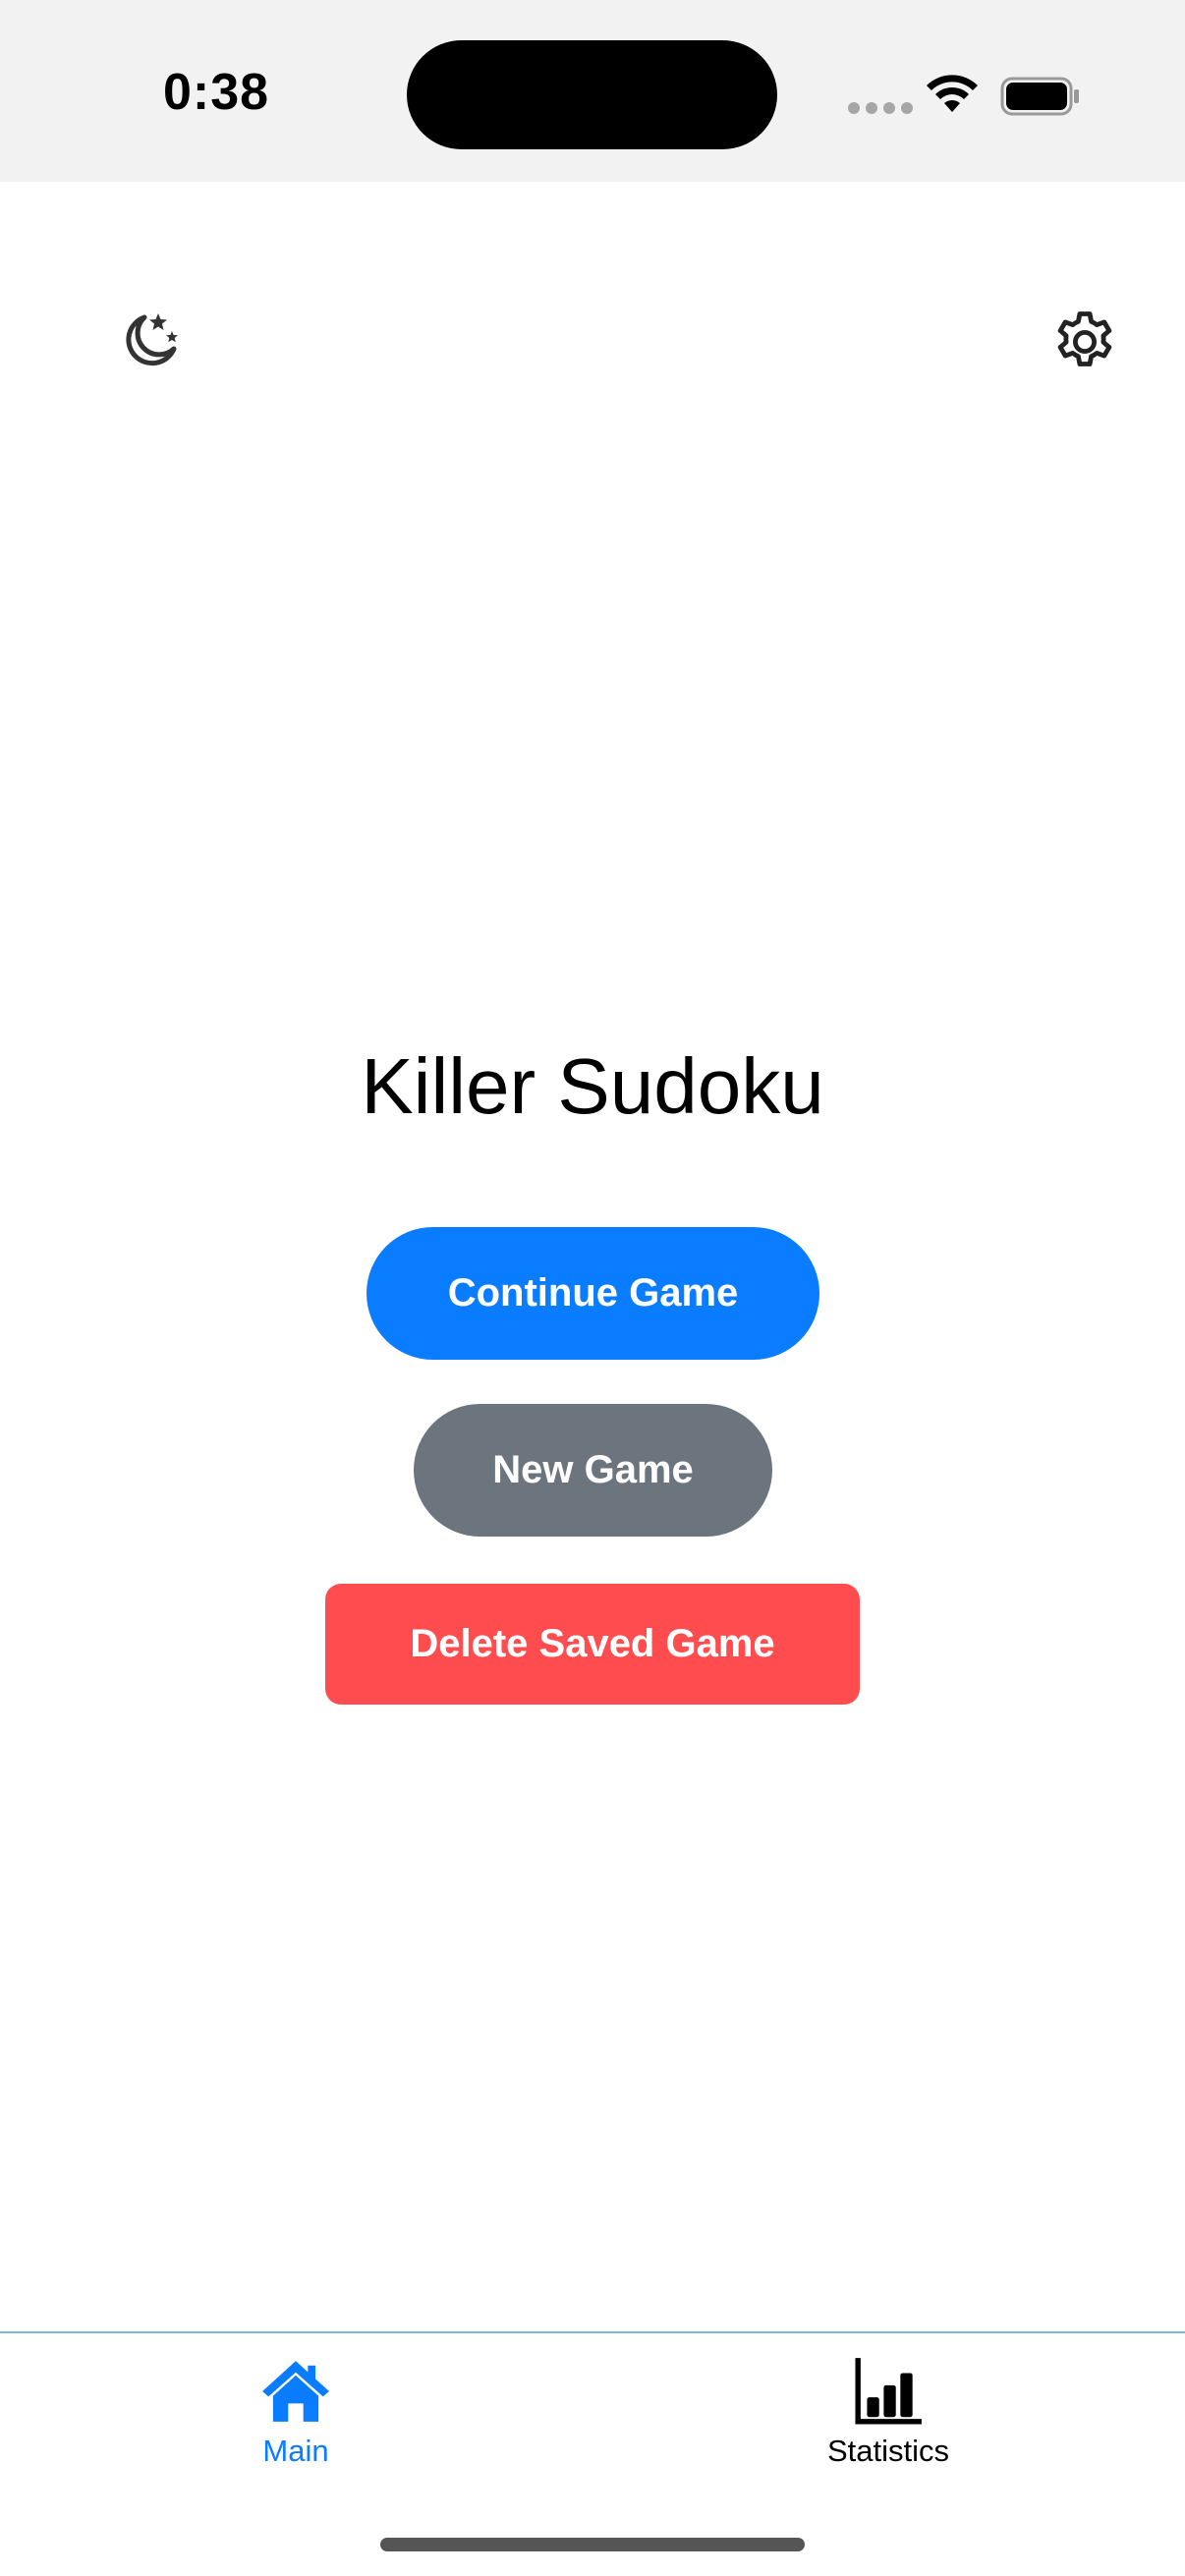  I want to click on status-bar: 0:38, so click(592, 91).